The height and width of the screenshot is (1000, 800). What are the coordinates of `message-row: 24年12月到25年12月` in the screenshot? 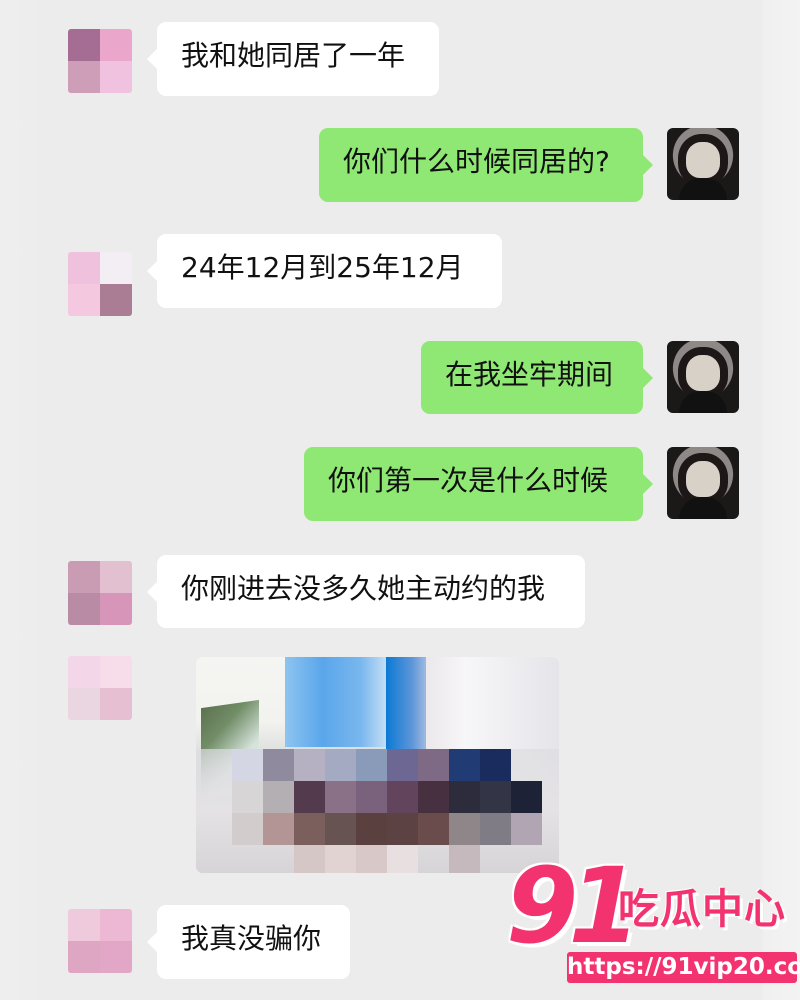 It's located at (401, 278).